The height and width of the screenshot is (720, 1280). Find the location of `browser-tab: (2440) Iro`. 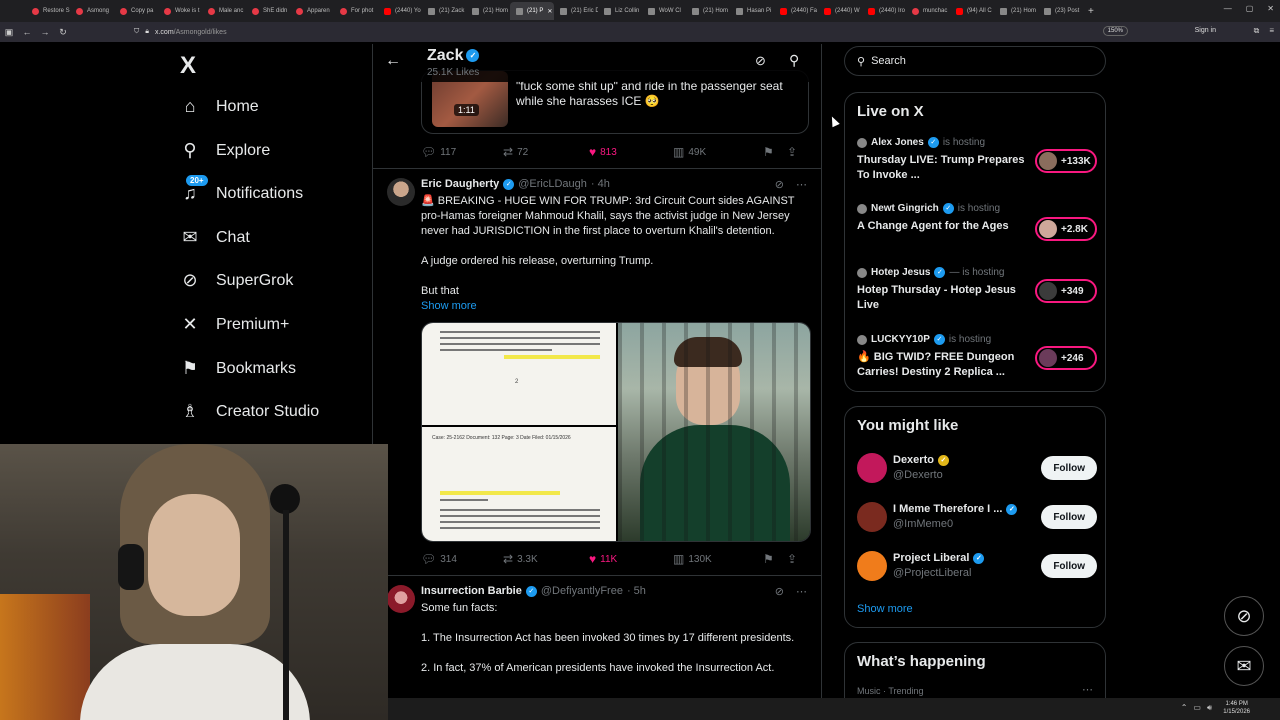

browser-tab: (2440) Iro is located at coordinates (884, 11).